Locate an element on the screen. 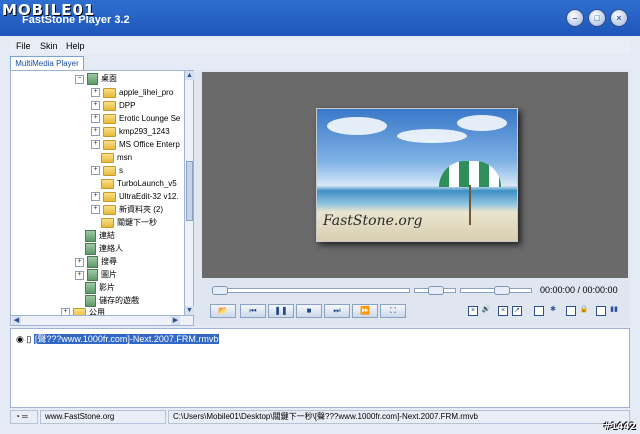  forward-button: ⏩ is located at coordinates (365, 311).